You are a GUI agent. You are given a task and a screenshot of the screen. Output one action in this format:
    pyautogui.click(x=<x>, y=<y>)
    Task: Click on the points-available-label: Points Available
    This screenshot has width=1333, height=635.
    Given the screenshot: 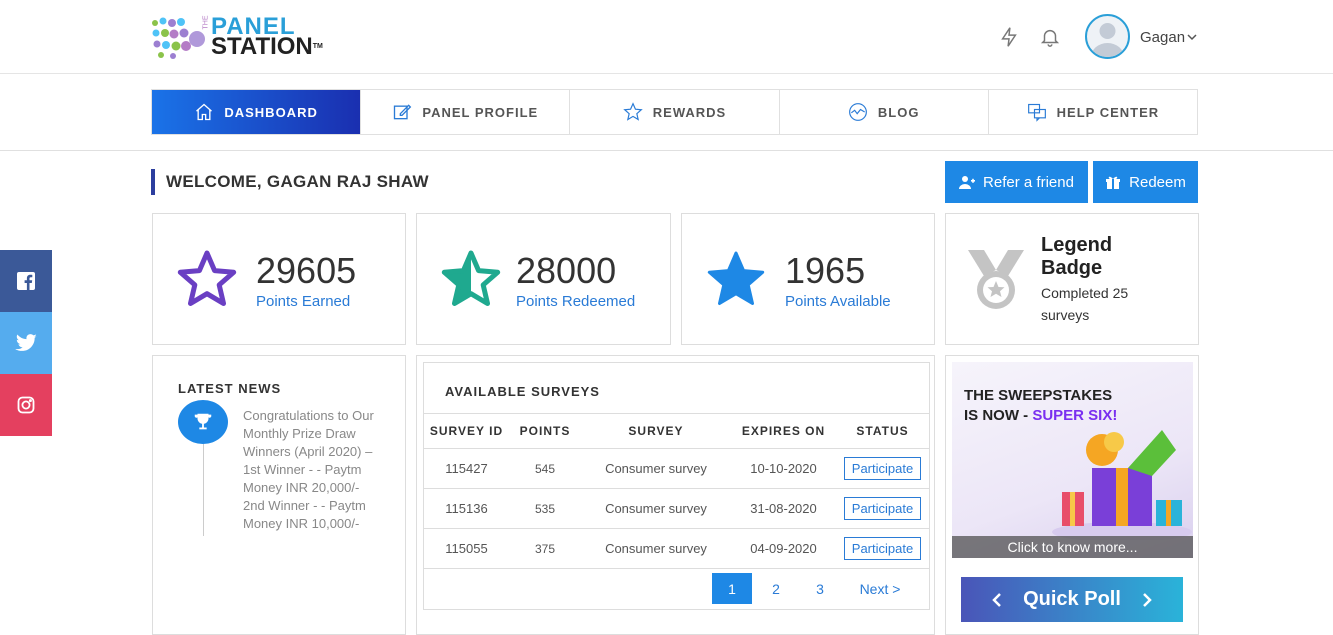 What is the action you would take?
    pyautogui.click(x=838, y=301)
    